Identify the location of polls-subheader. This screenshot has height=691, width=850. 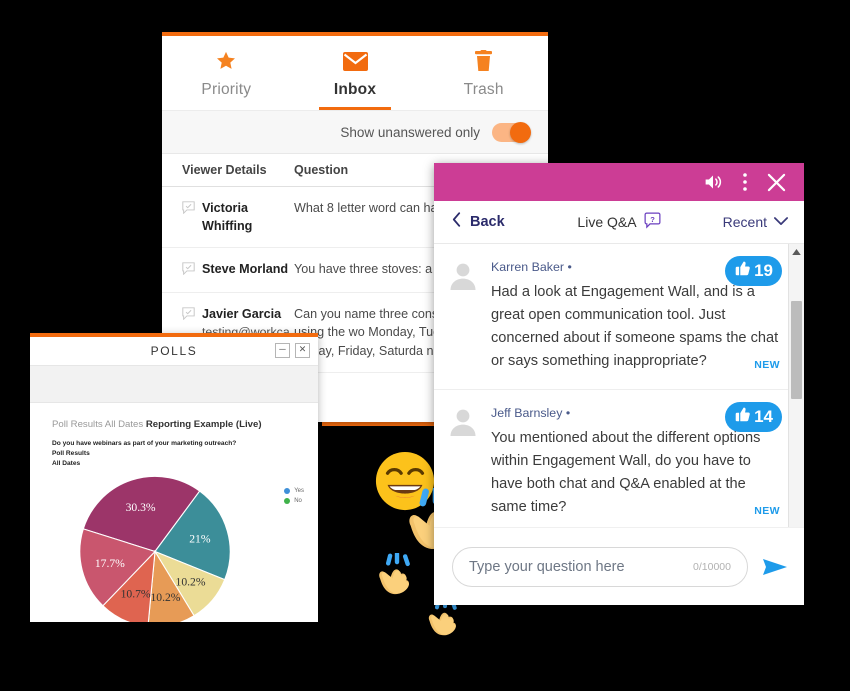
(174, 384).